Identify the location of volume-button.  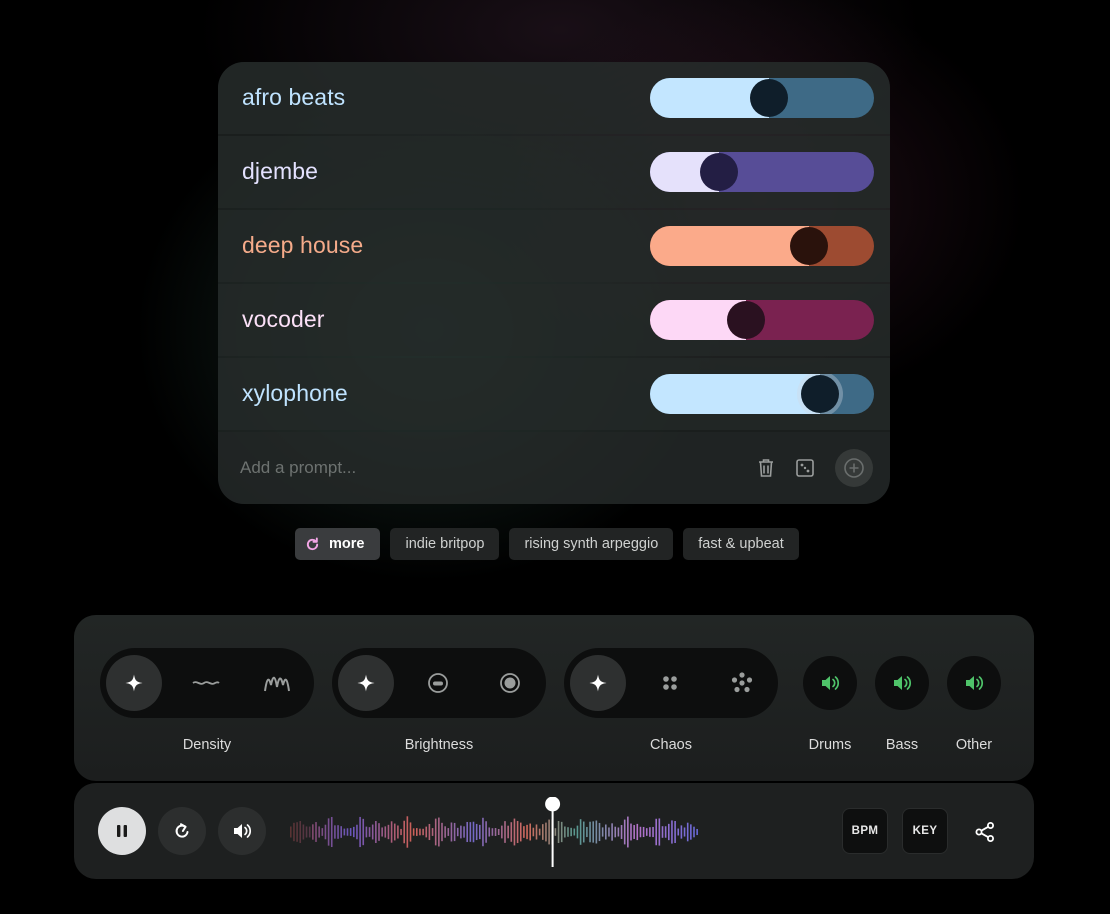
(242, 831).